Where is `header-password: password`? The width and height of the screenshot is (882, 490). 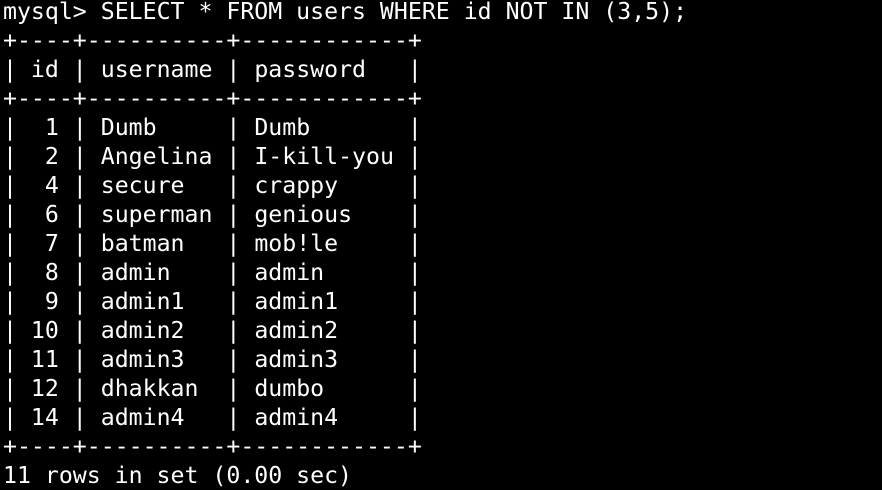
header-password: password is located at coordinates (310, 69).